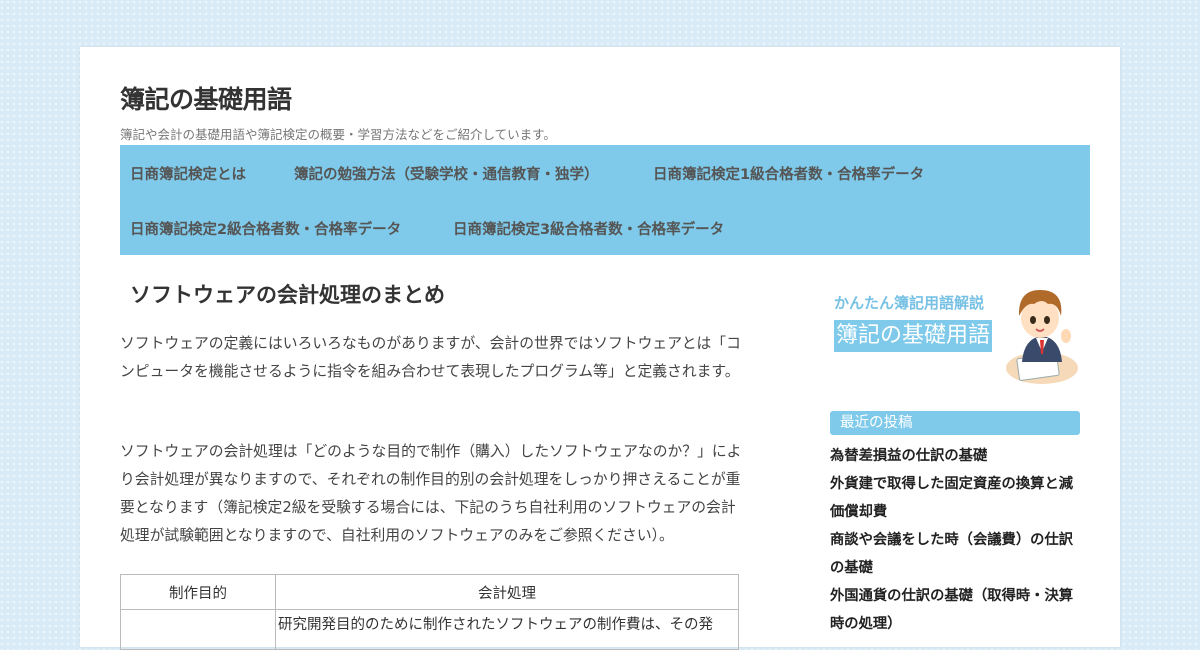 The image size is (1200, 650). Describe the element at coordinates (955, 498) in the screenshot. I see `recent-post-link: 外貨建で取得した固定資産の換算と減価償却費` at that location.